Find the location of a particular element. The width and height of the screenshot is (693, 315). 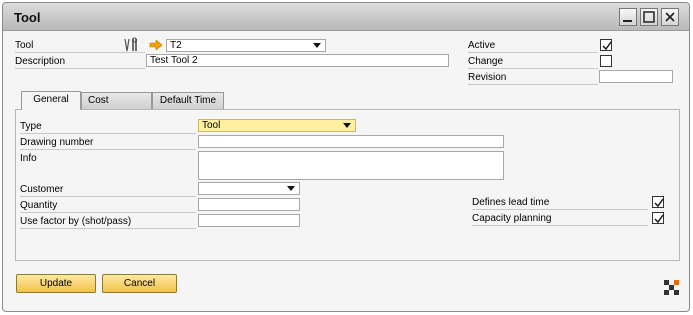

close-button is located at coordinates (670, 17).